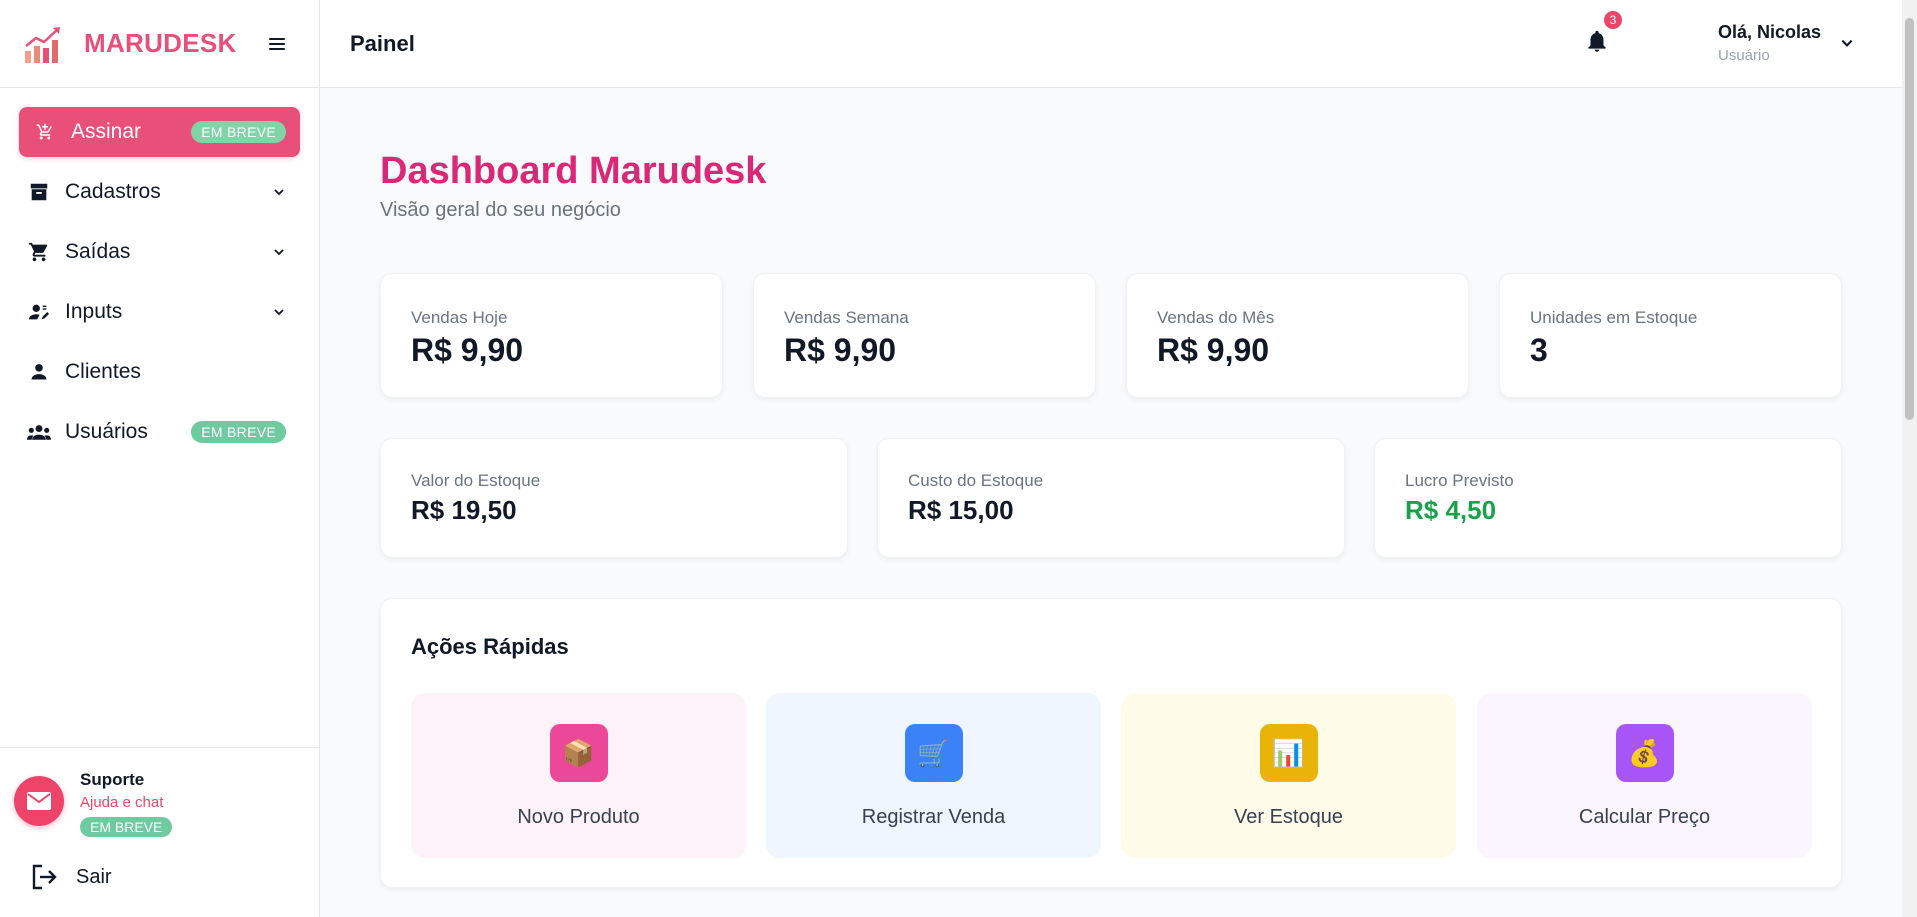 This screenshot has width=1917, height=917. What do you see at coordinates (39, 192) in the screenshot?
I see `archive-icon` at bounding box center [39, 192].